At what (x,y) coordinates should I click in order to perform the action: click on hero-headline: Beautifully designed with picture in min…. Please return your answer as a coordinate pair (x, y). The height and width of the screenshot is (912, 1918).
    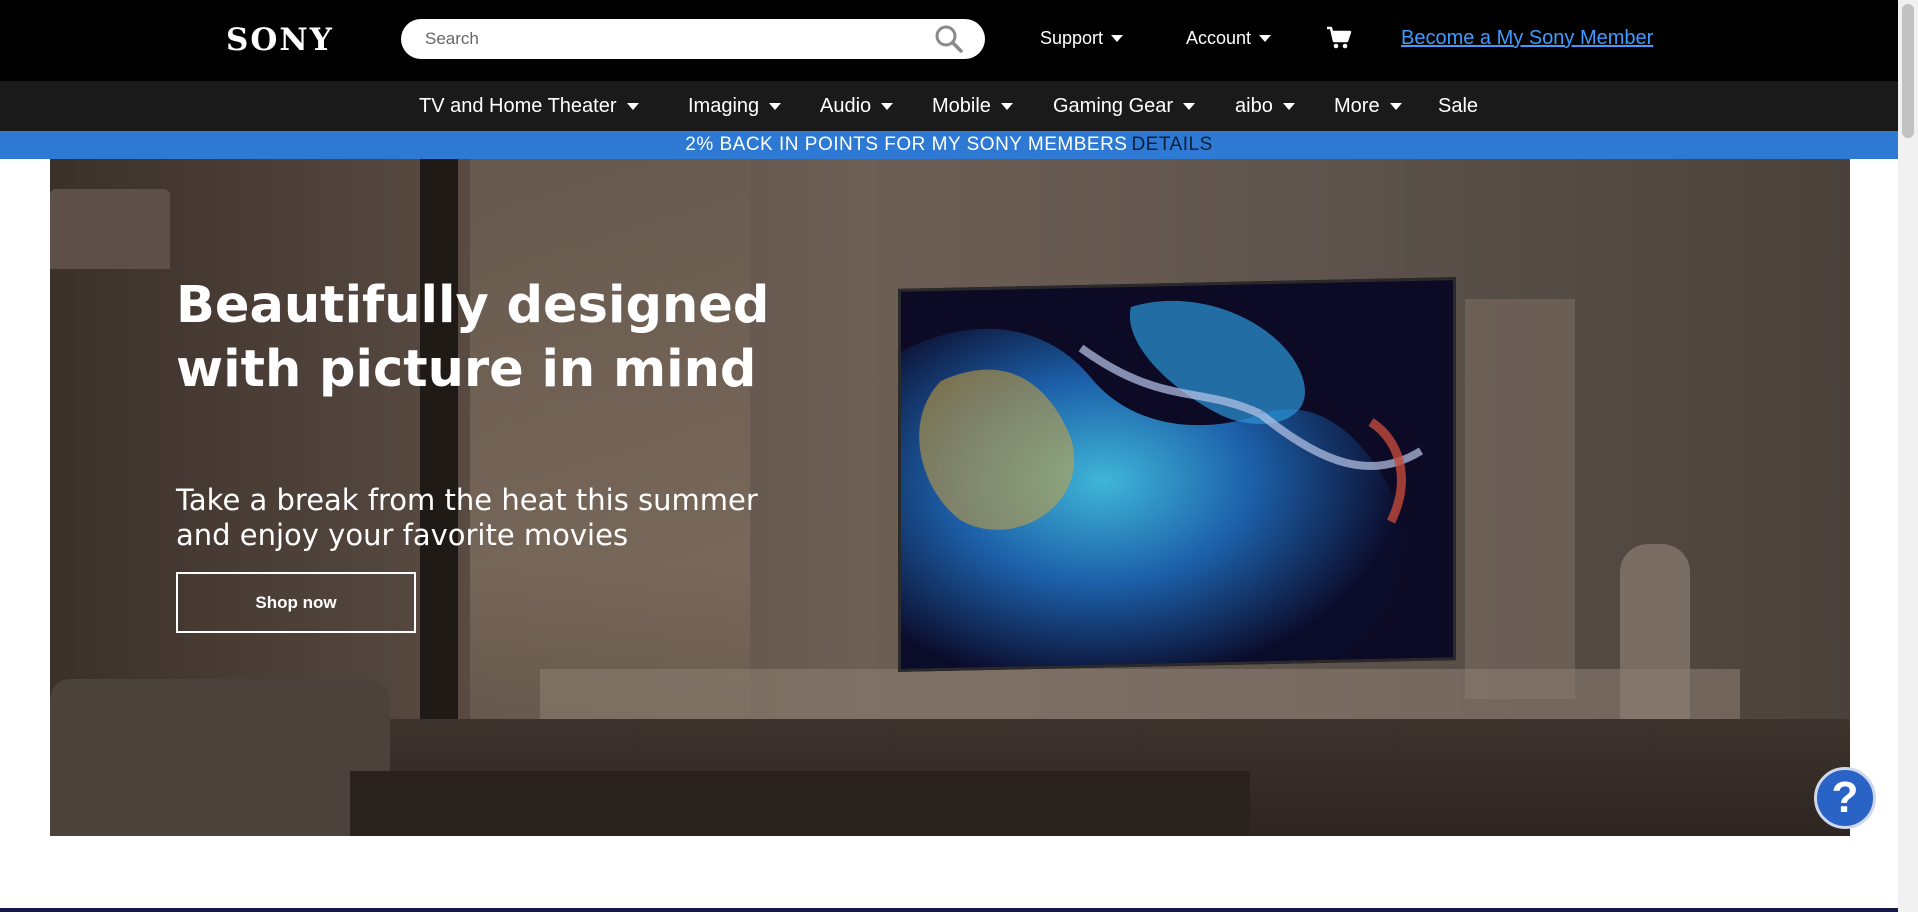
    Looking at the image, I should click on (473, 337).